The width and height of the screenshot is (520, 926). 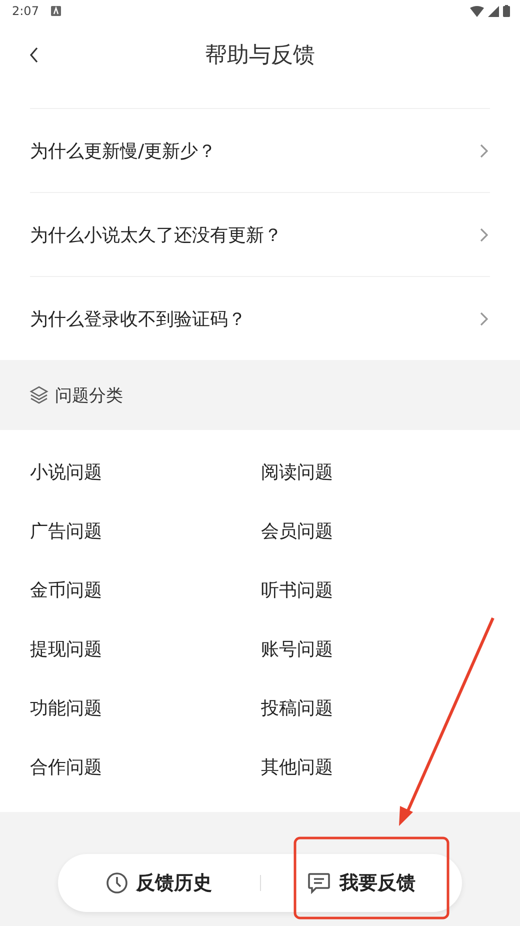 What do you see at coordinates (89, 395) in the screenshot?
I see `section-title: 问题分类` at bounding box center [89, 395].